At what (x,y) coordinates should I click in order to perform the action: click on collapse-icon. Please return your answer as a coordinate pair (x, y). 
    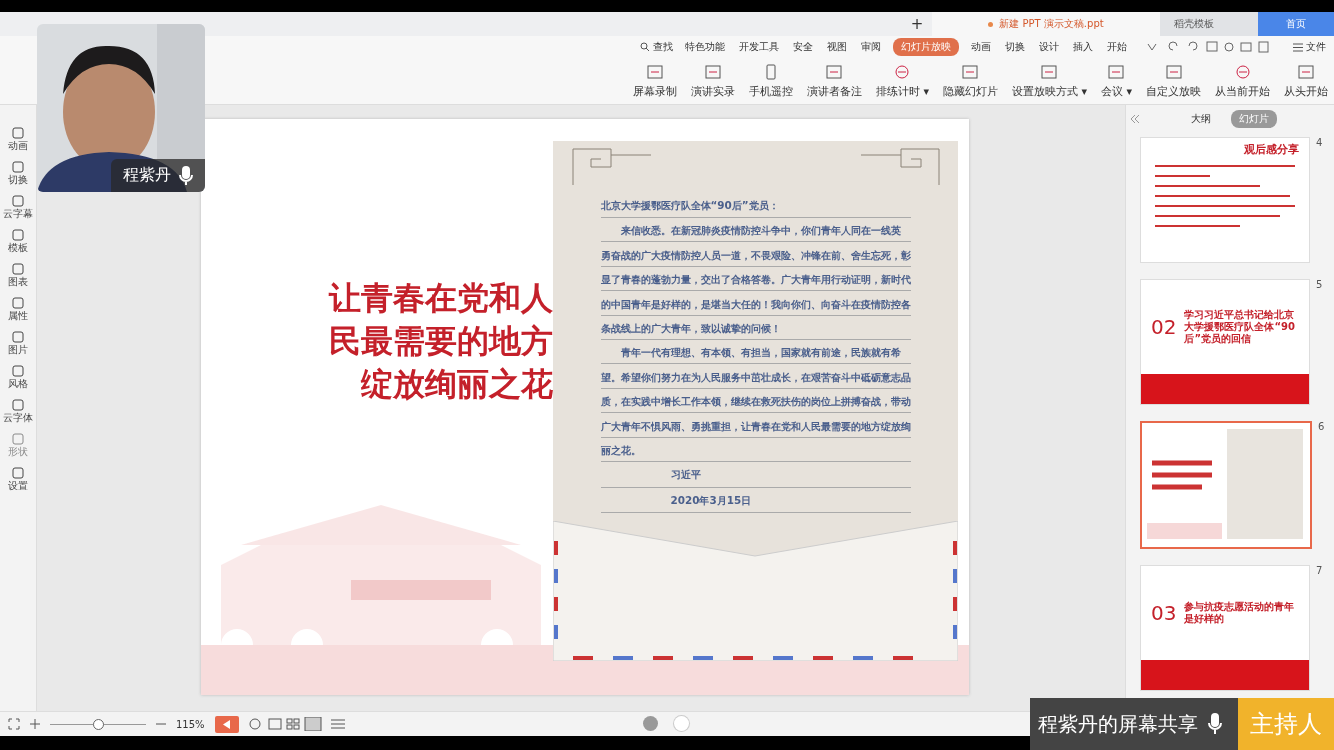
    Looking at the image, I should click on (1135, 119).